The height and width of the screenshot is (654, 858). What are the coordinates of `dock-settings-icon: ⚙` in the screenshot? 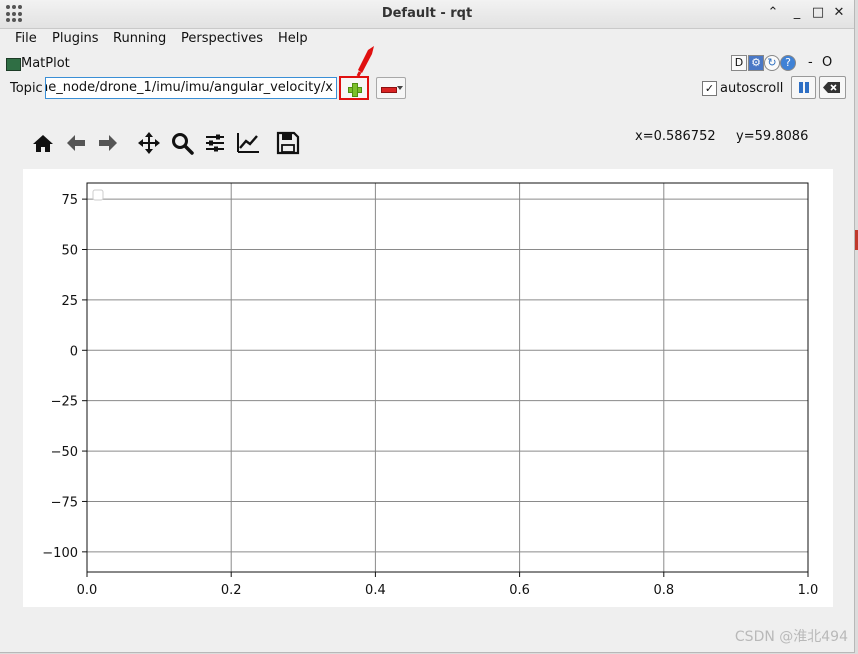 It's located at (756, 63).